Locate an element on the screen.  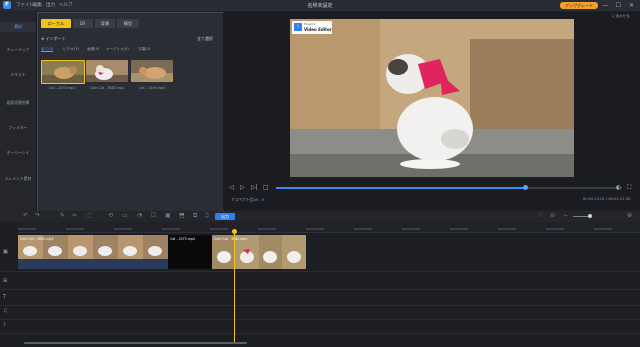
video-track-icon: ▣ is located at coordinates (5, 252).